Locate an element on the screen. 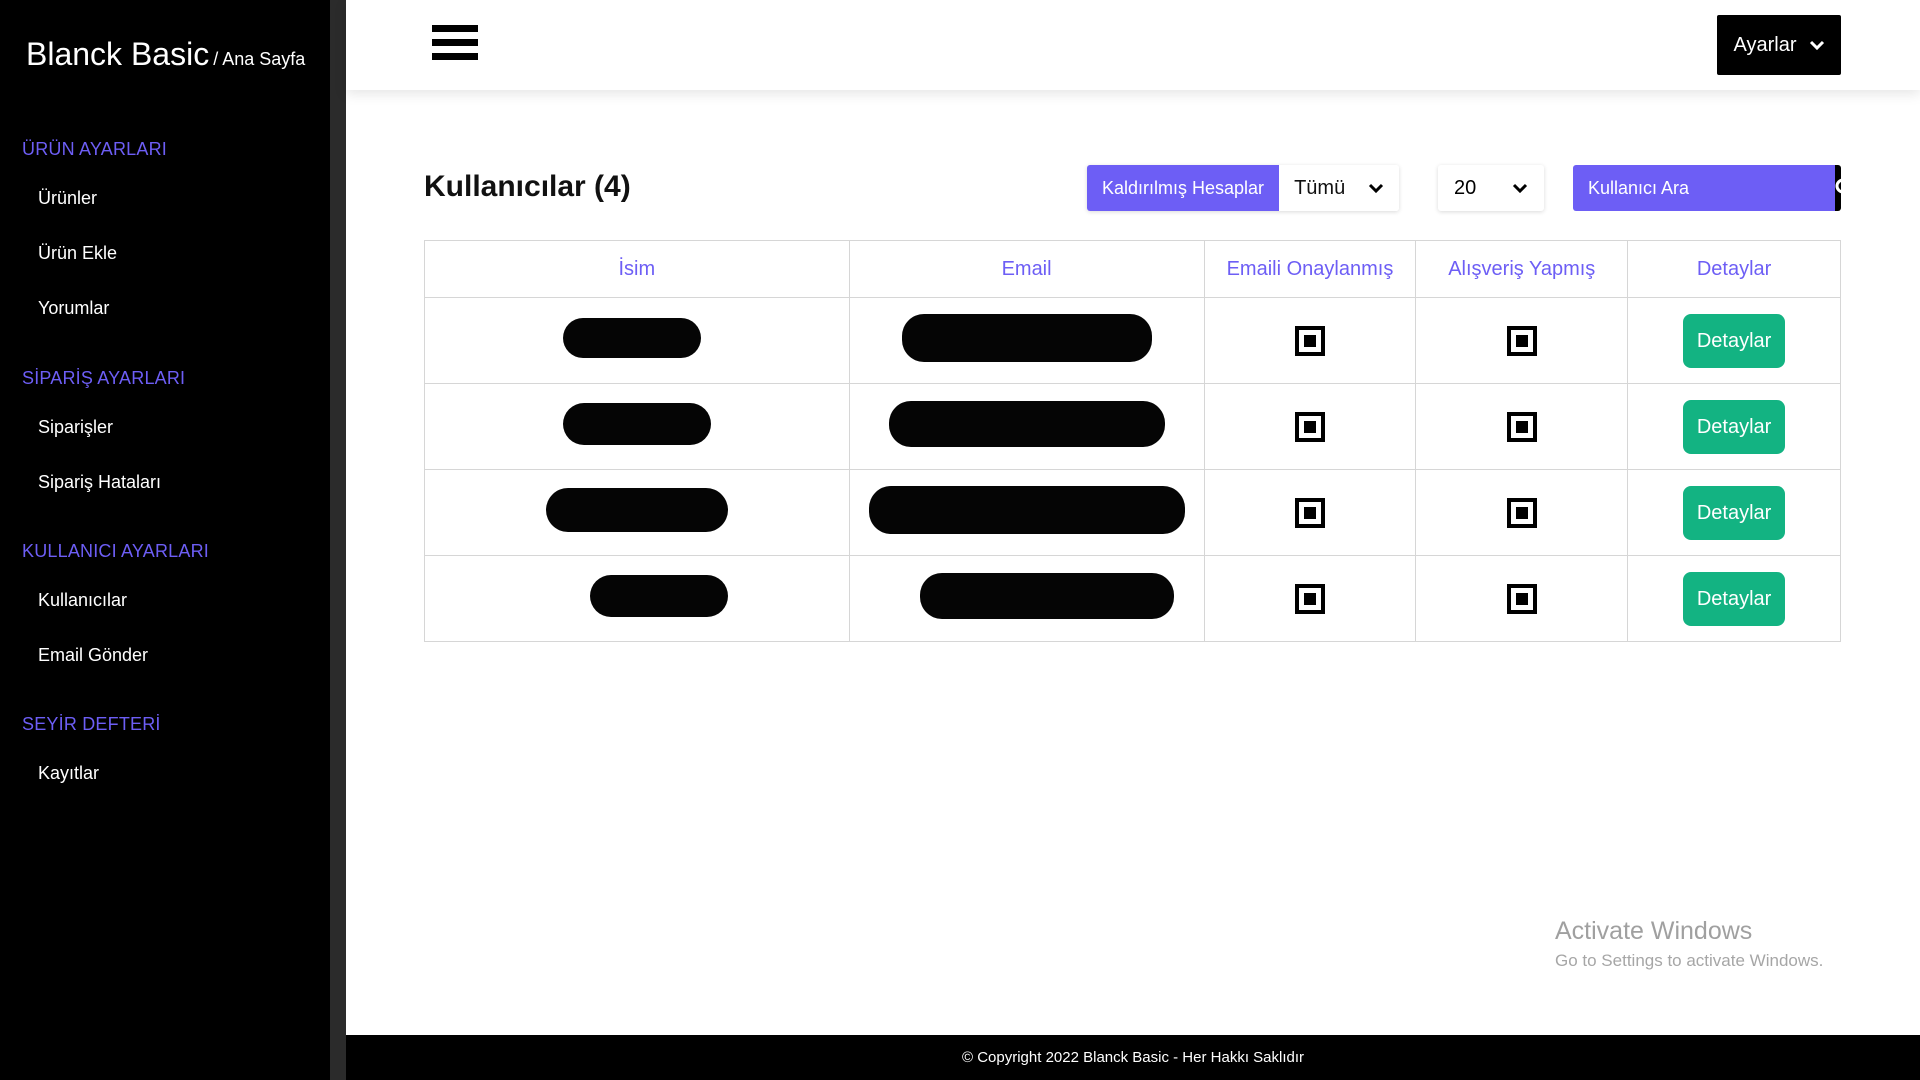 This screenshot has height=1080, width=1920. breadcrumb: / Ana Sayfa is located at coordinates (259, 59).